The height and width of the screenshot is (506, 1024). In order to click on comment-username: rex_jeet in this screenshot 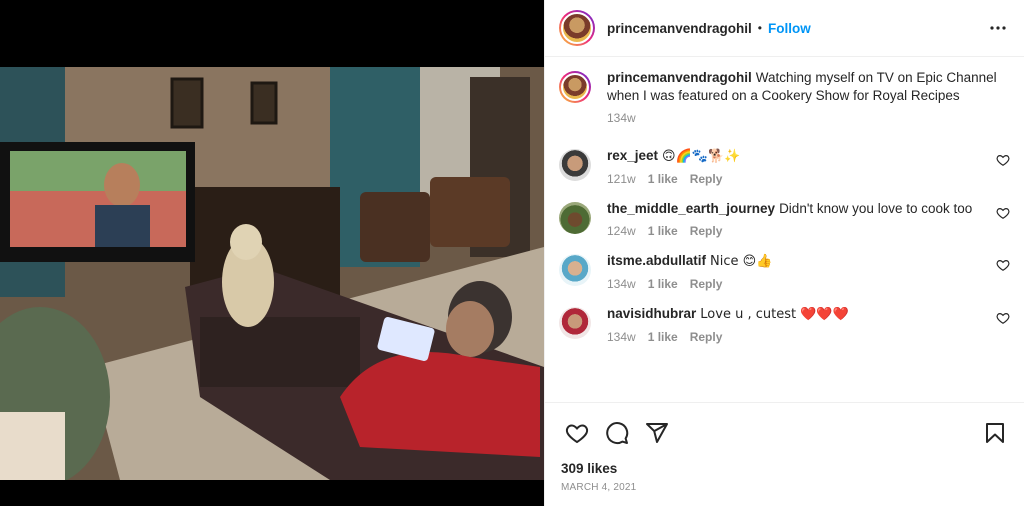, I will do `click(632, 155)`.